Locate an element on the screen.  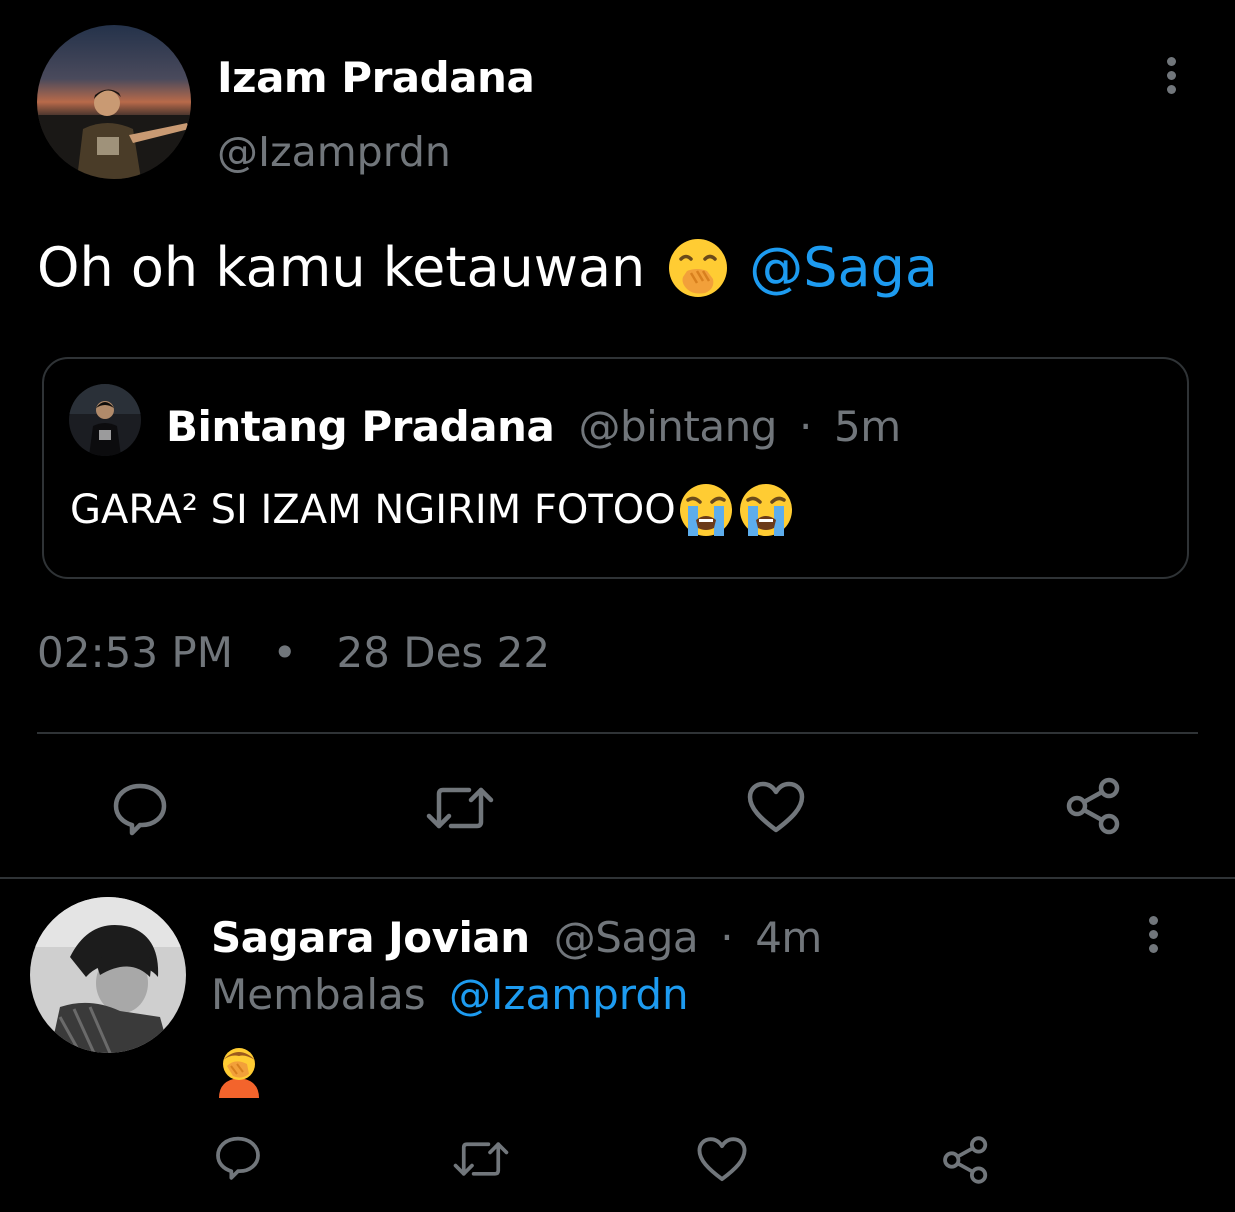
avatar-photo is located at coordinates (114, 102).